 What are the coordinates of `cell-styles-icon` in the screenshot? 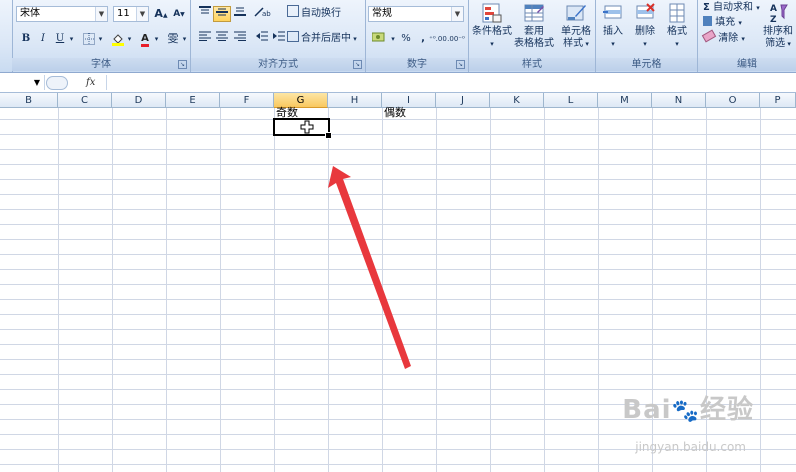 It's located at (576, 13).